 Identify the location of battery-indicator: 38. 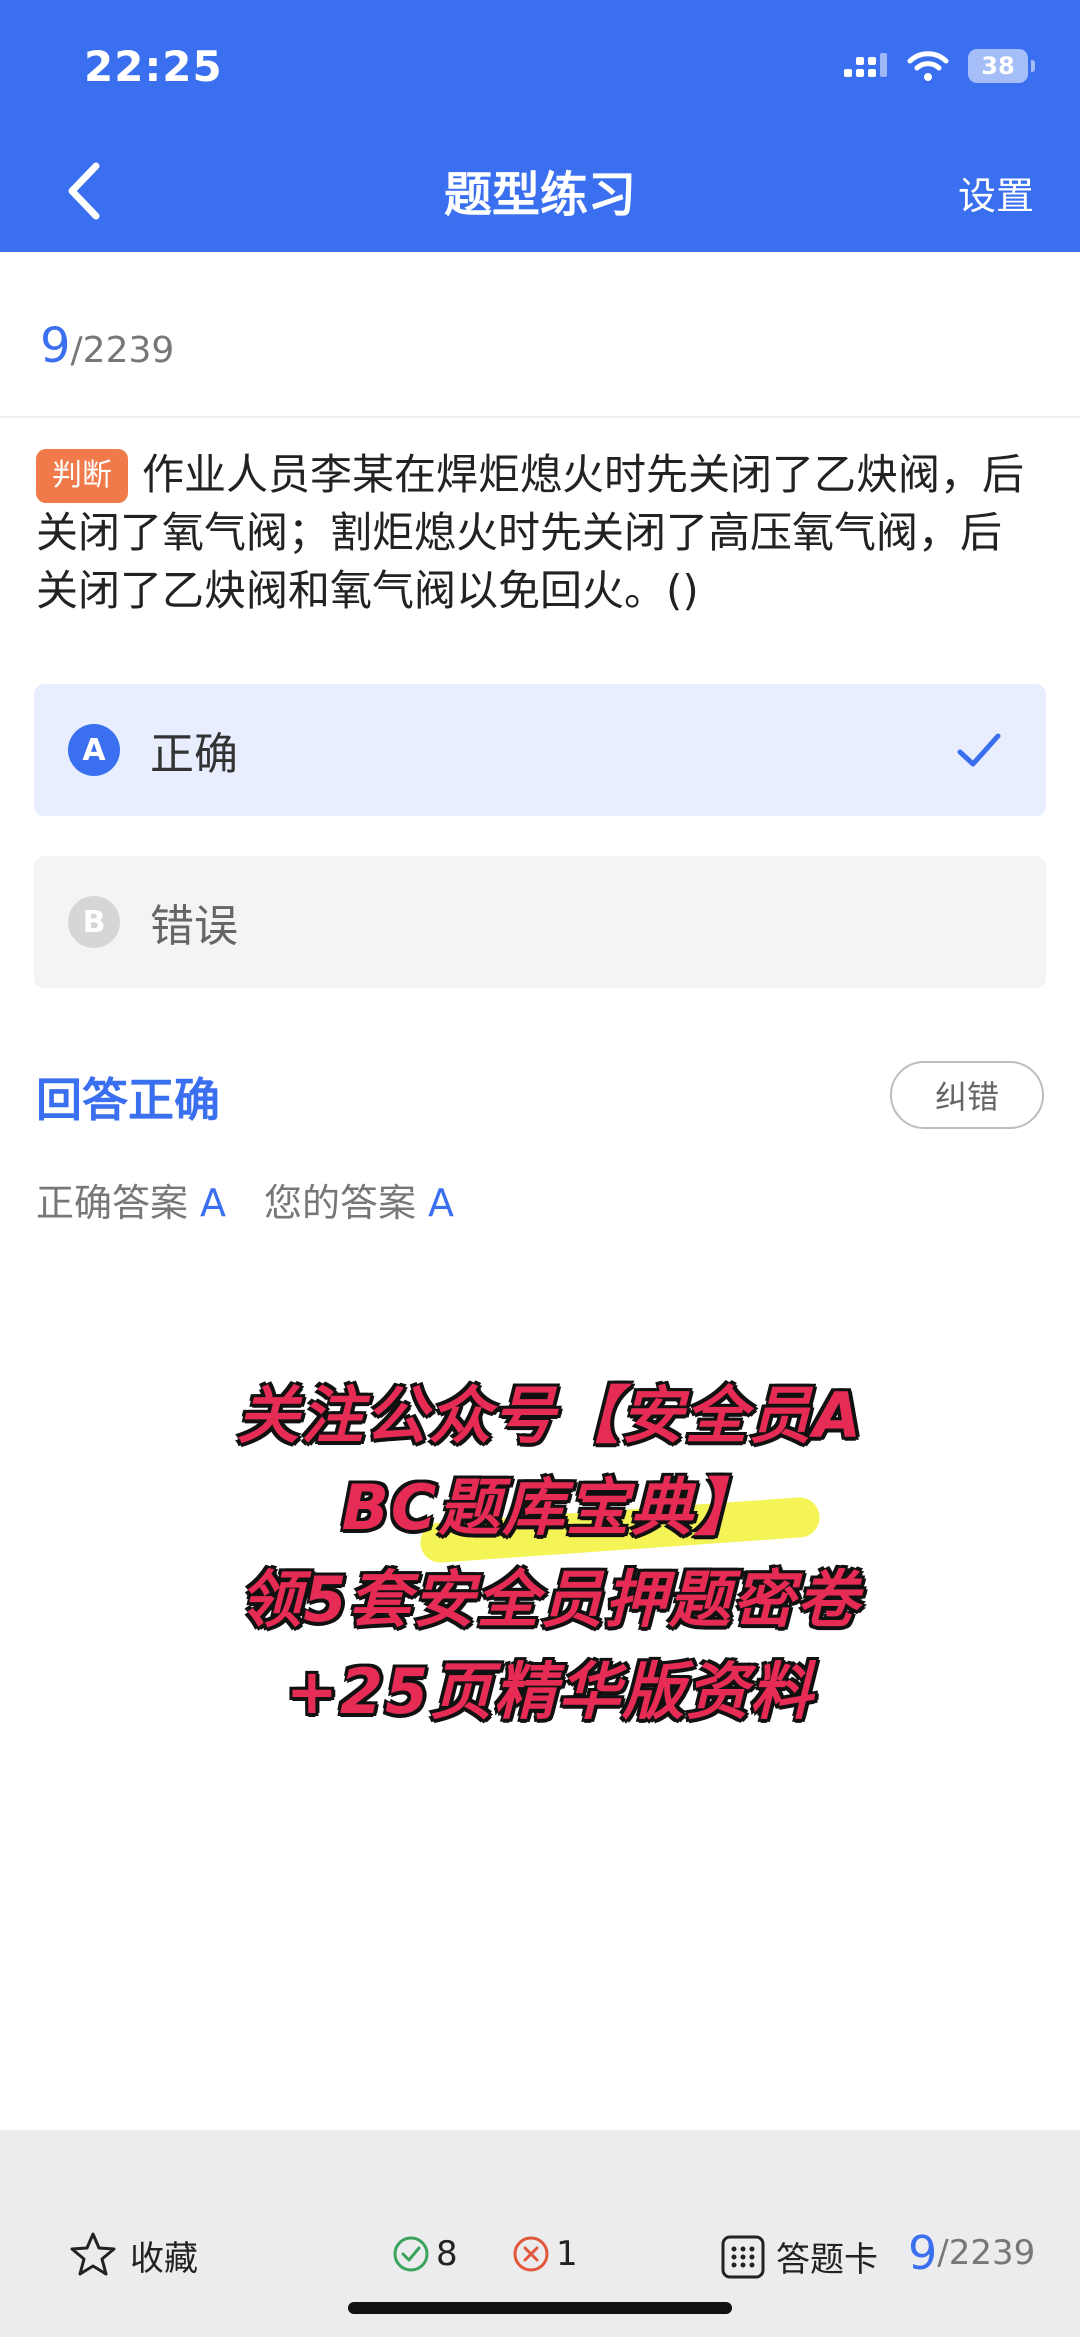
(1001, 66).